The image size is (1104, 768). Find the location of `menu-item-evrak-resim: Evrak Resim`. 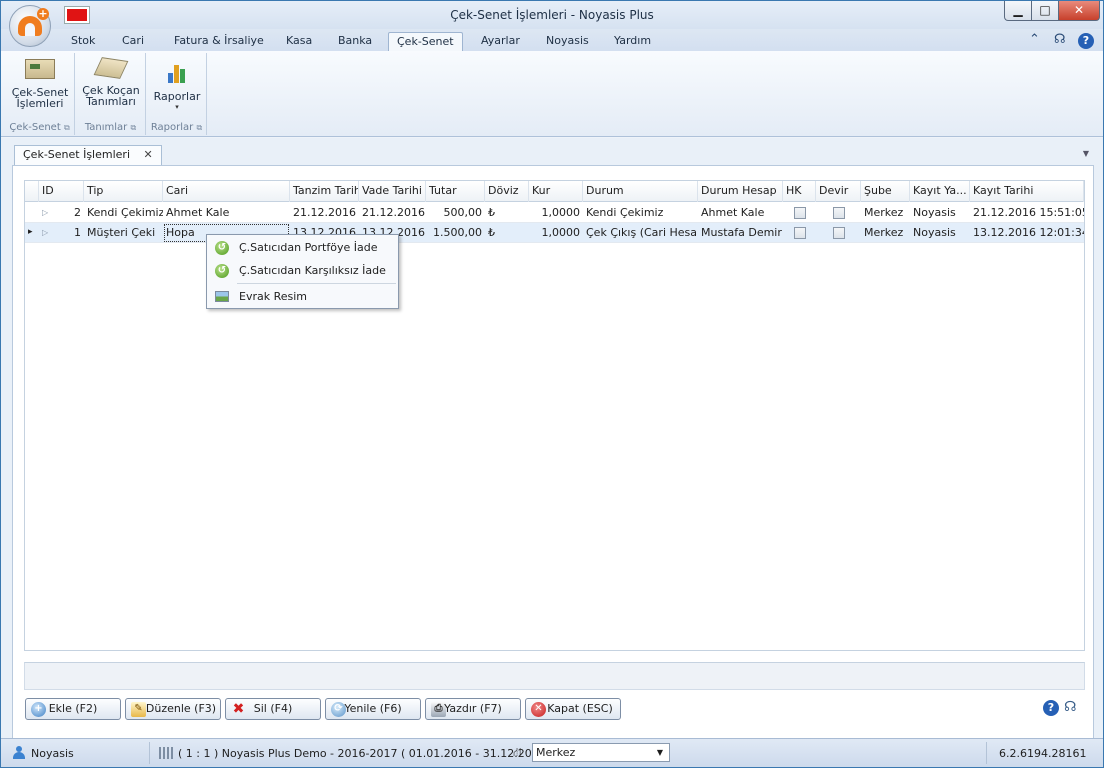

menu-item-evrak-resim: Evrak Resim is located at coordinates (302, 297).